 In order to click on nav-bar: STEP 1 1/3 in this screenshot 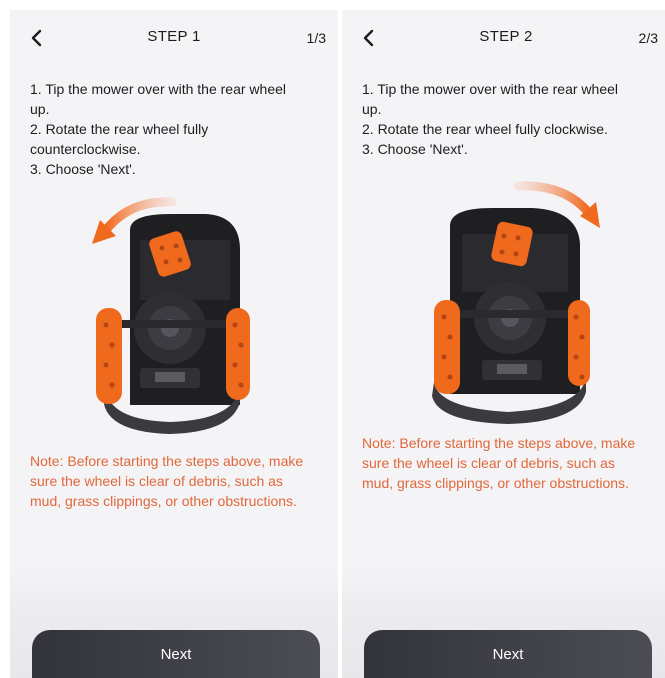, I will do `click(174, 37)`.